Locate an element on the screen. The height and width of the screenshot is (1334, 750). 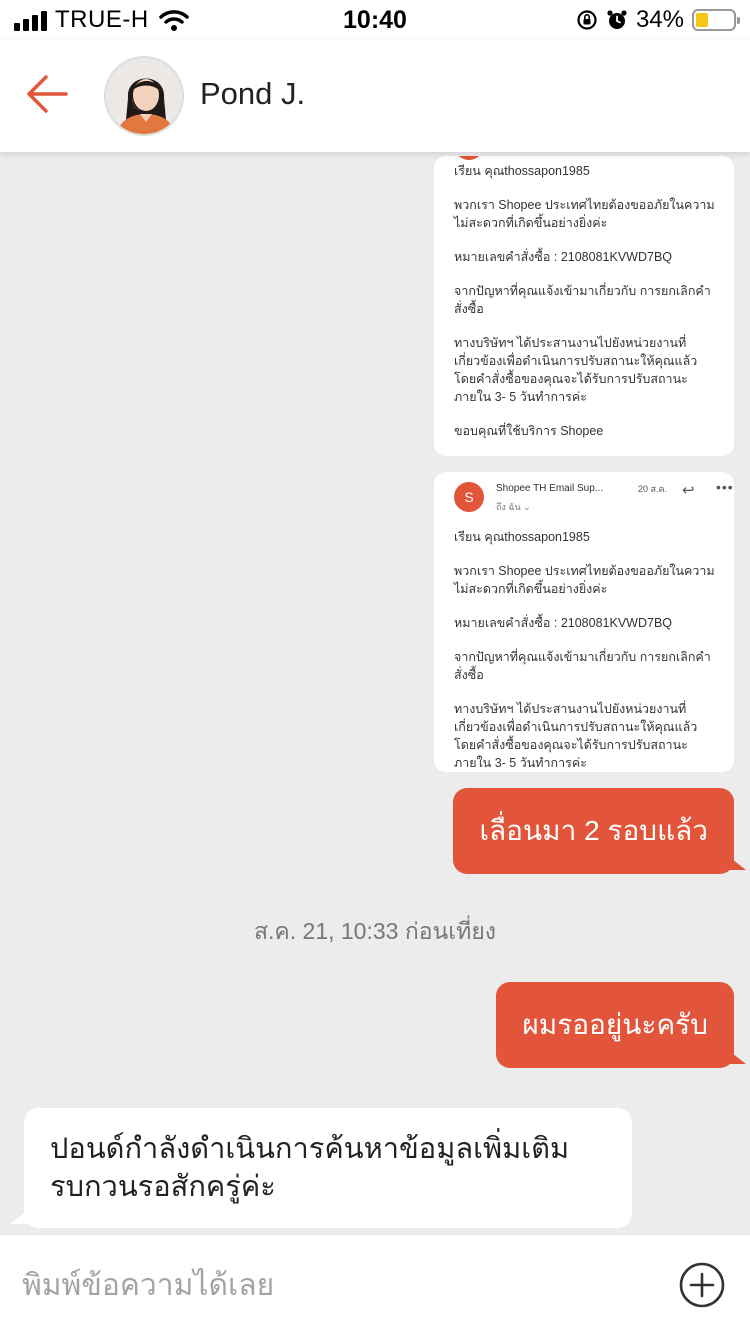
wifi-icon is located at coordinates (173, 20).